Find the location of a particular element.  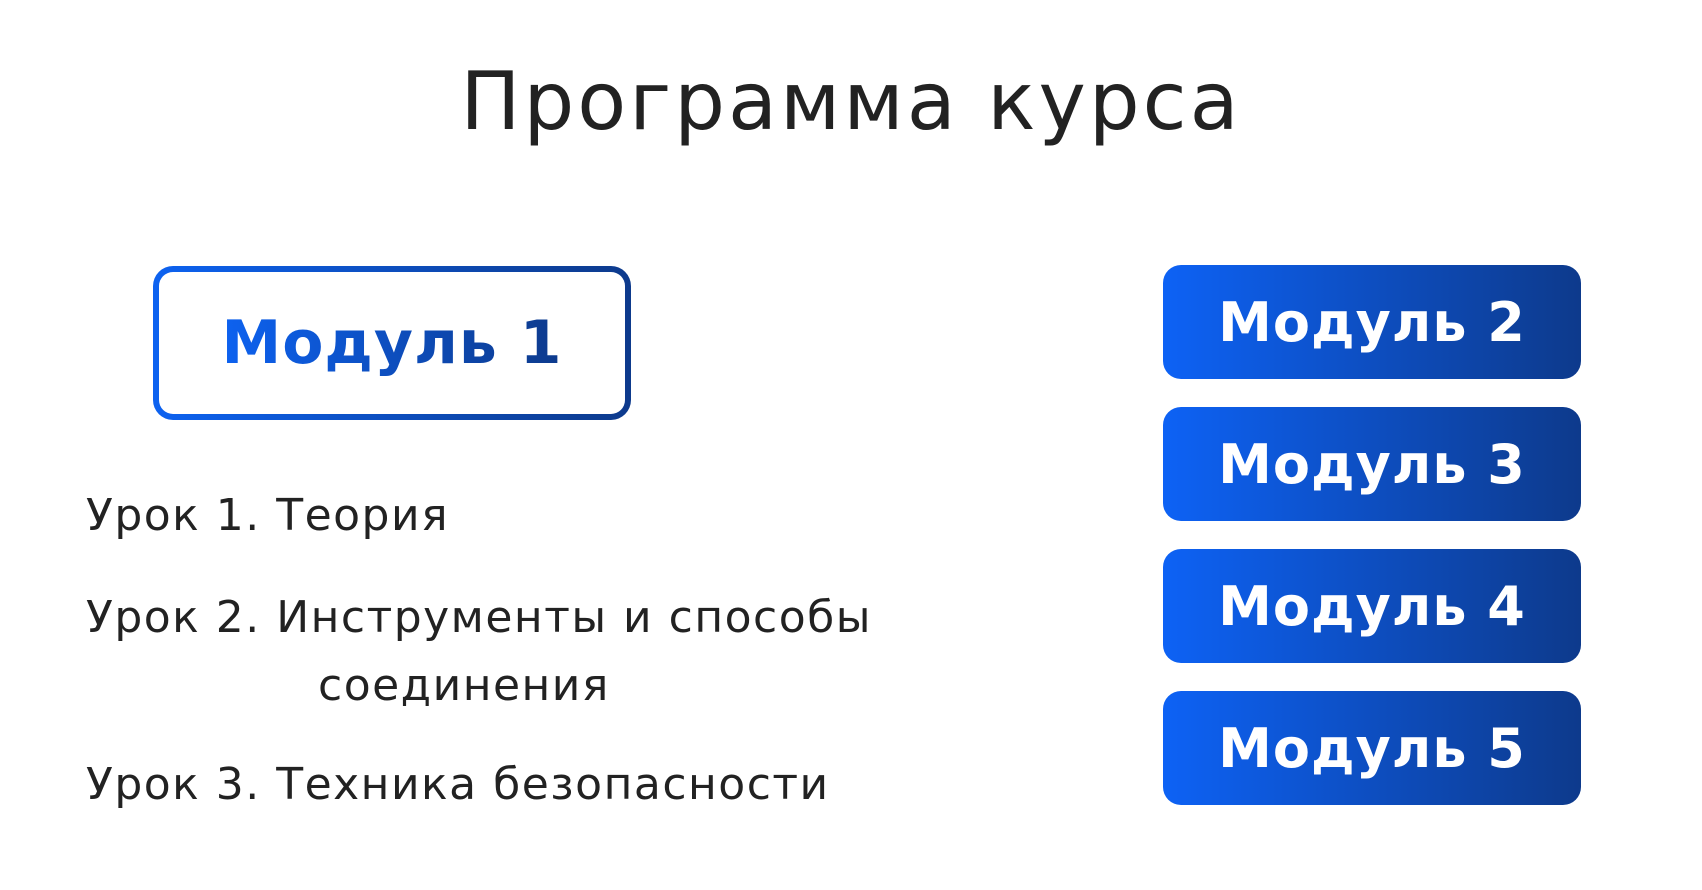

module-1-button-inner: Модуль 1 is located at coordinates (392, 343).